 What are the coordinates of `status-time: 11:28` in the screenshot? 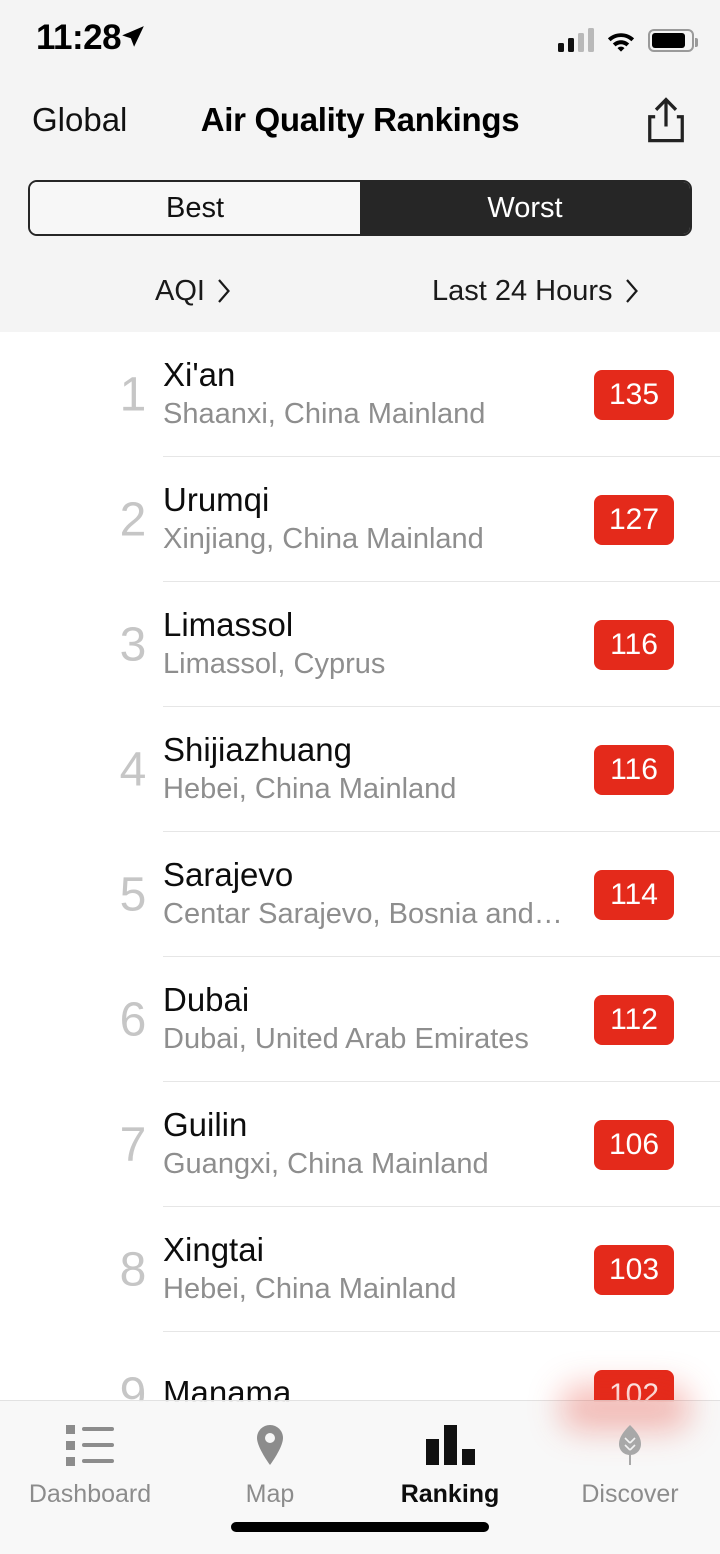 It's located at (79, 37).